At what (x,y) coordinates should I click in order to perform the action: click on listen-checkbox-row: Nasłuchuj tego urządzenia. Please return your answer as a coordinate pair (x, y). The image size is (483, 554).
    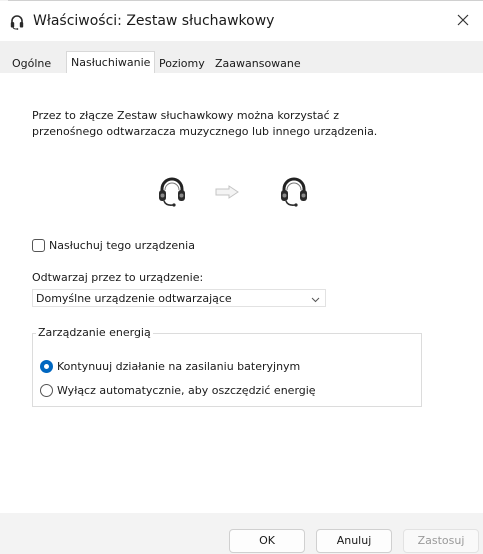
    Looking at the image, I should click on (113, 245).